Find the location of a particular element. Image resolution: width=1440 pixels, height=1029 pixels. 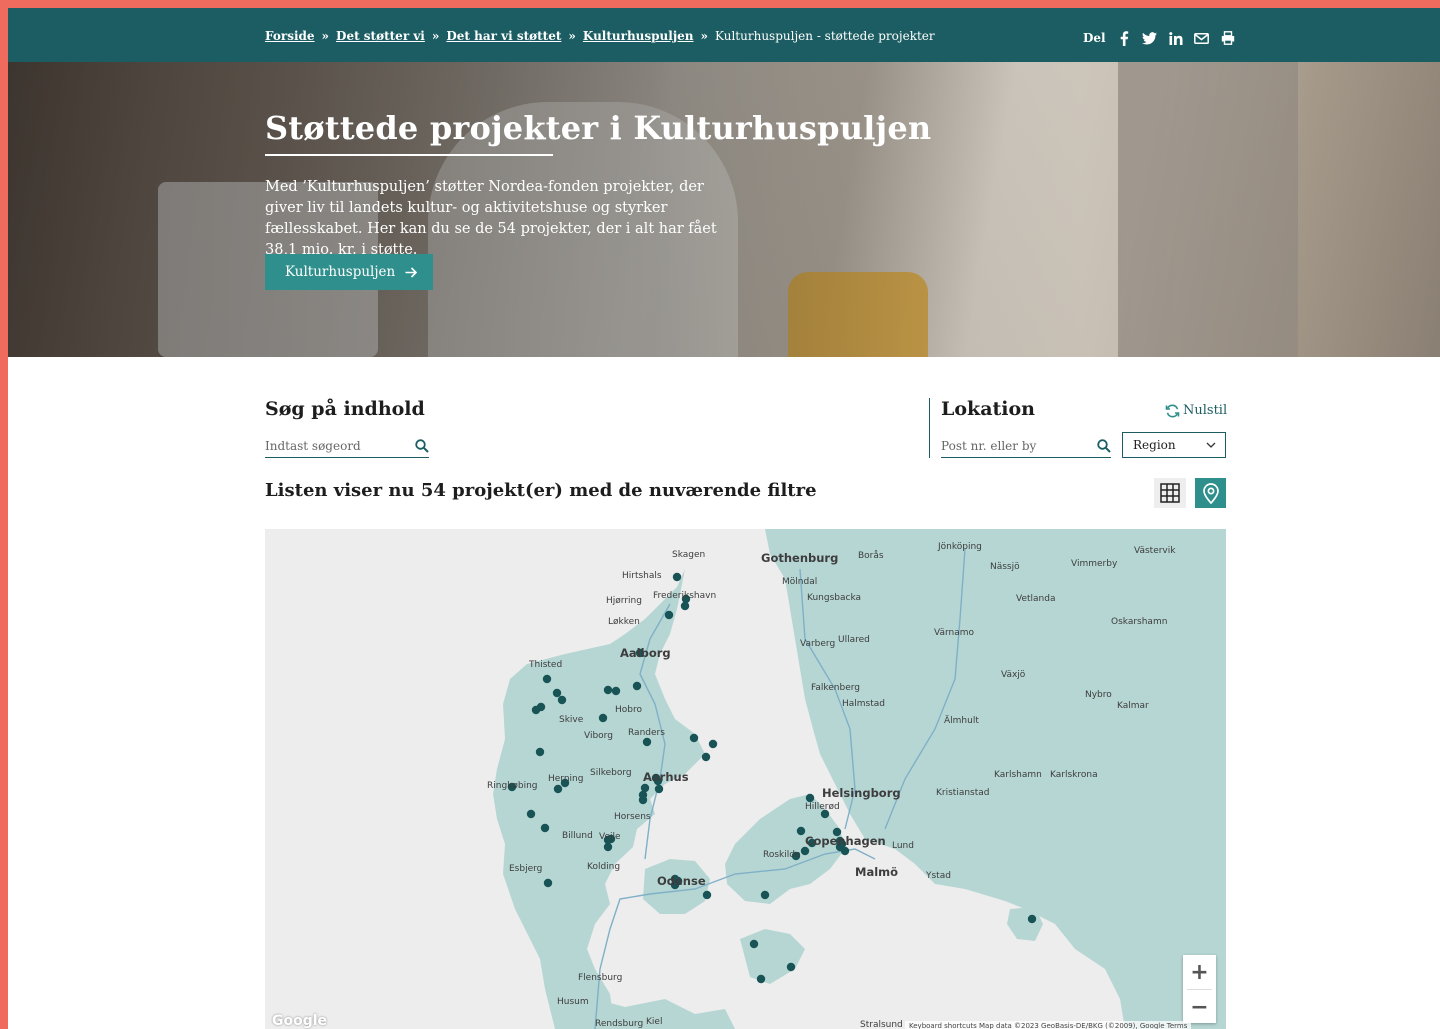

city-label: Husum is located at coordinates (573, 1002).